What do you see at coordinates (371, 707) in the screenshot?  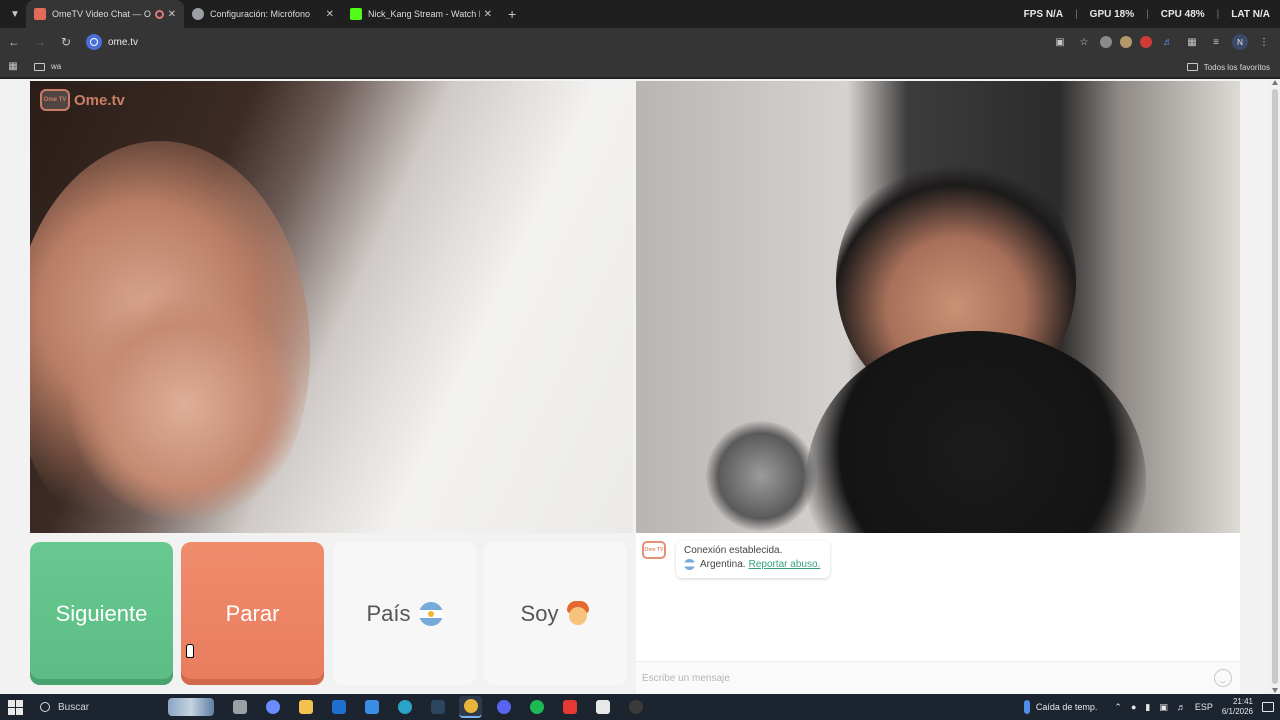 I see `taskbar-store-icon` at bounding box center [371, 707].